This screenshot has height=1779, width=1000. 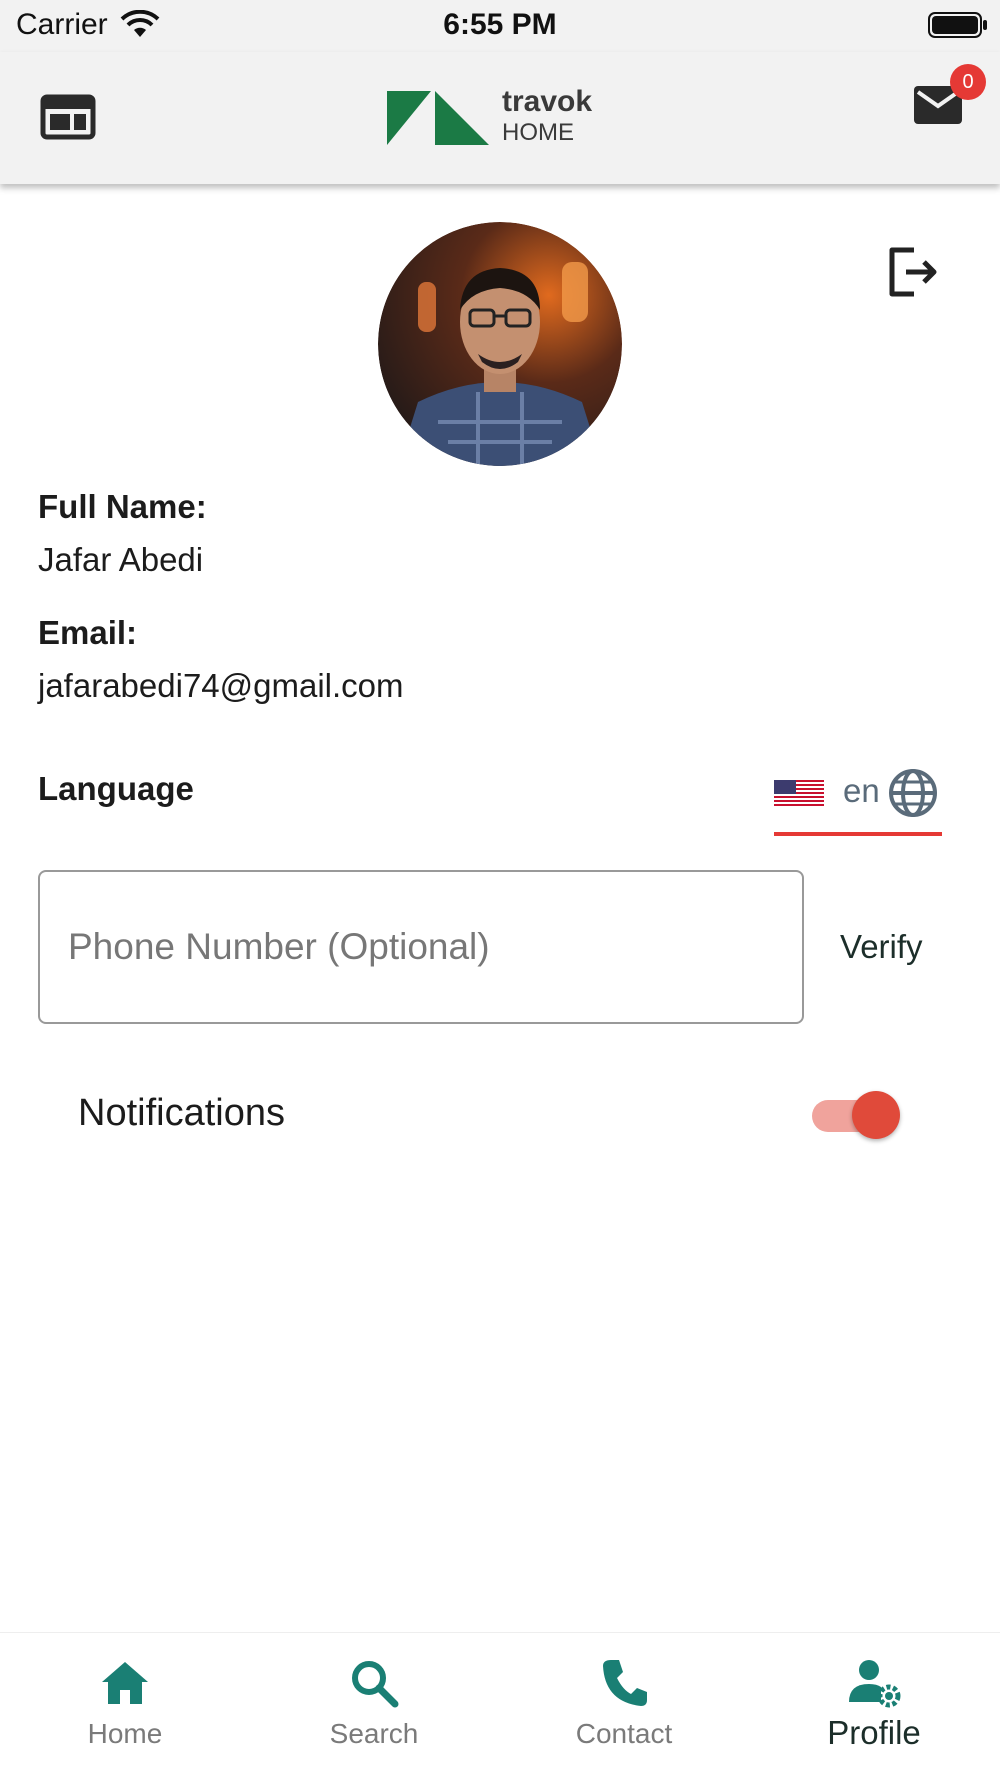 What do you see at coordinates (624, 1733) in the screenshot?
I see `nav-contact-label: Contact` at bounding box center [624, 1733].